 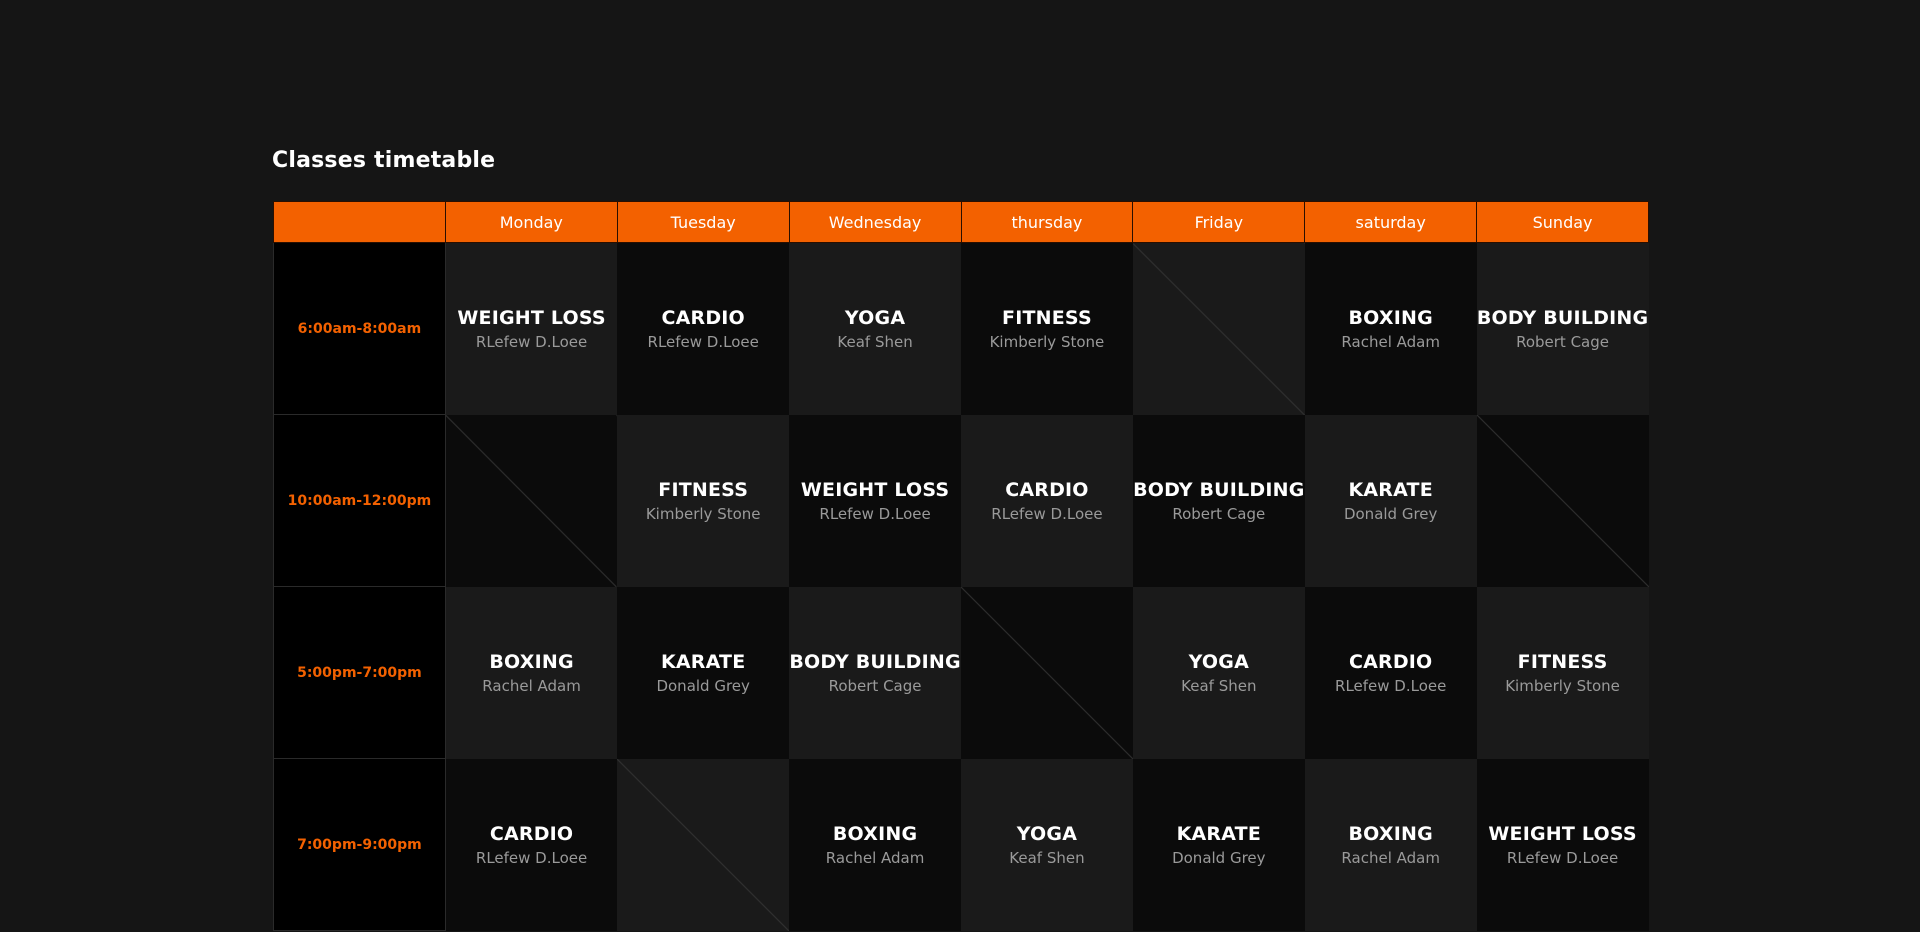 What do you see at coordinates (703, 222) in the screenshot?
I see `day-header-tuesday: Tuesday` at bounding box center [703, 222].